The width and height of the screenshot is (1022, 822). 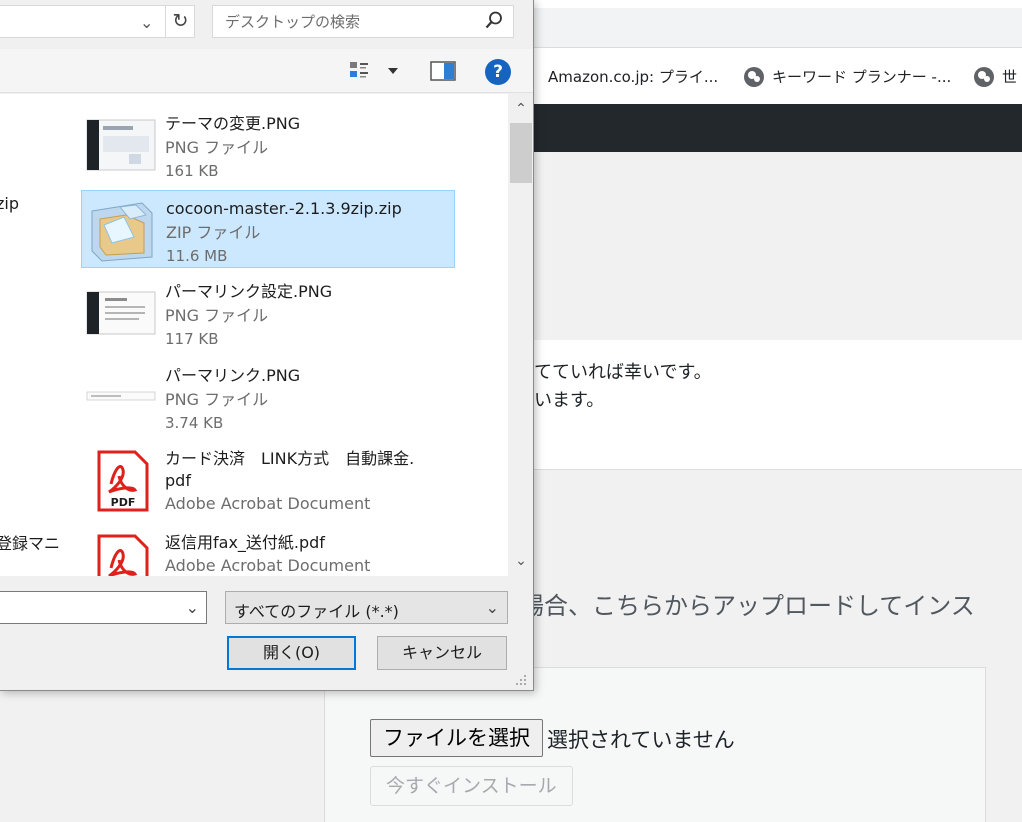 What do you see at coordinates (97, 21) in the screenshot?
I see `address-bar: ⌄ ↻` at bounding box center [97, 21].